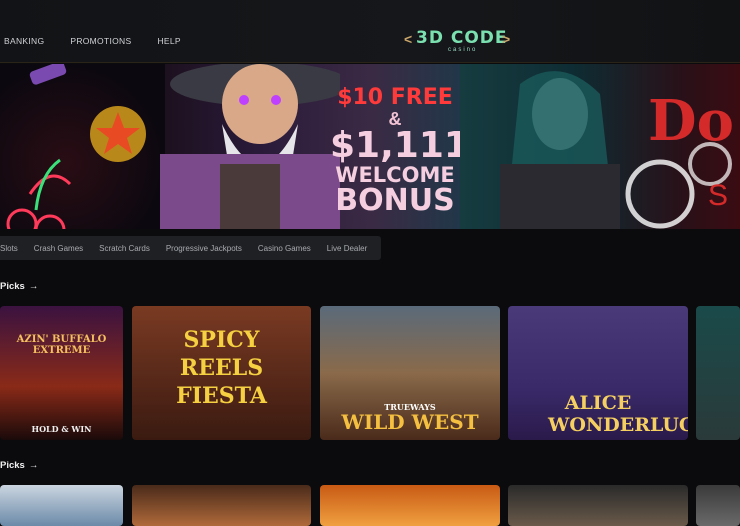  Describe the element at coordinates (108, 146) in the screenshot. I see `cherries-star-art-icon` at that location.